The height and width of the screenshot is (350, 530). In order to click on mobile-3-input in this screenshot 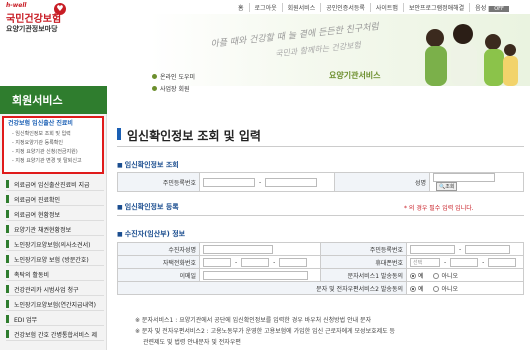, I will do `click(502, 262)`.